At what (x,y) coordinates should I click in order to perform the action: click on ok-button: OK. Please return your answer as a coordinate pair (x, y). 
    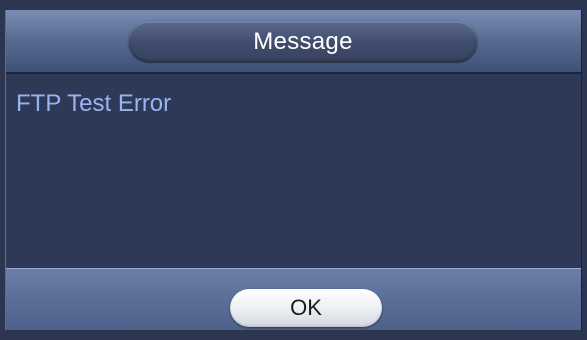
    Looking at the image, I should click on (306, 308).